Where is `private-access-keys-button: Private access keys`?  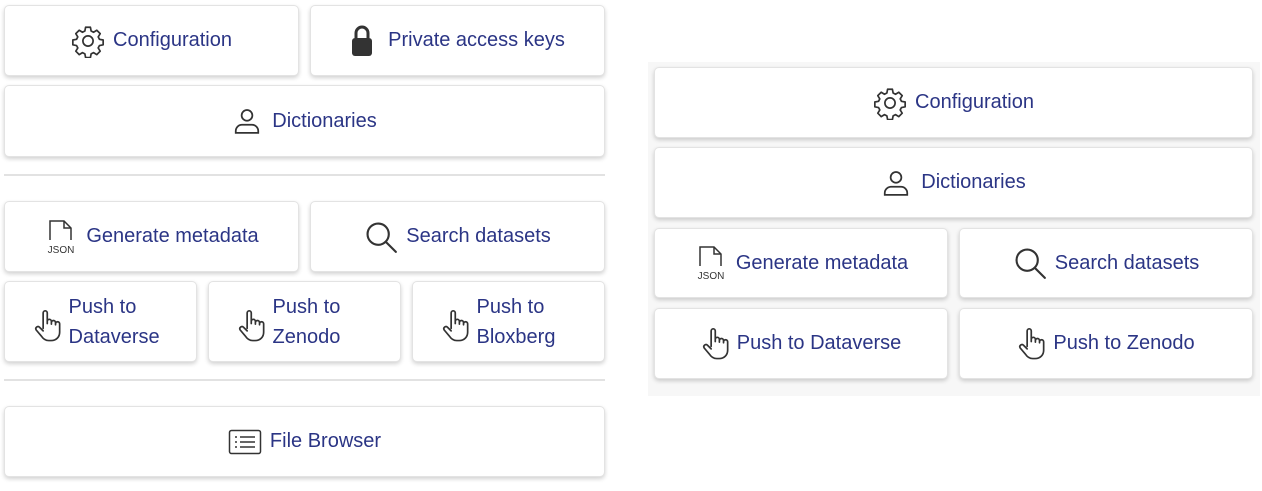
private-access-keys-button: Private access keys is located at coordinates (457, 40).